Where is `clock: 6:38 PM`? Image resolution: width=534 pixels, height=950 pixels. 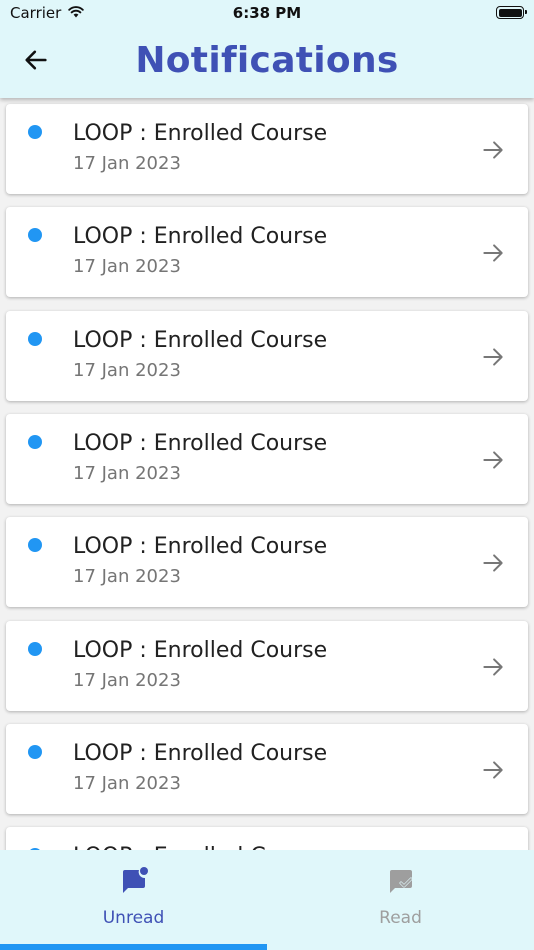
clock: 6:38 PM is located at coordinates (267, 13).